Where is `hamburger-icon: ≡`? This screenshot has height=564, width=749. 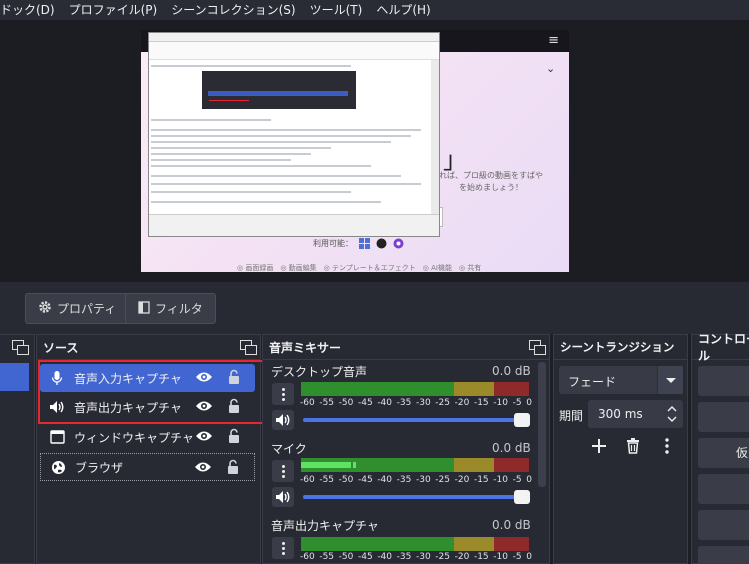
hamburger-icon: ≡ is located at coordinates (553, 40).